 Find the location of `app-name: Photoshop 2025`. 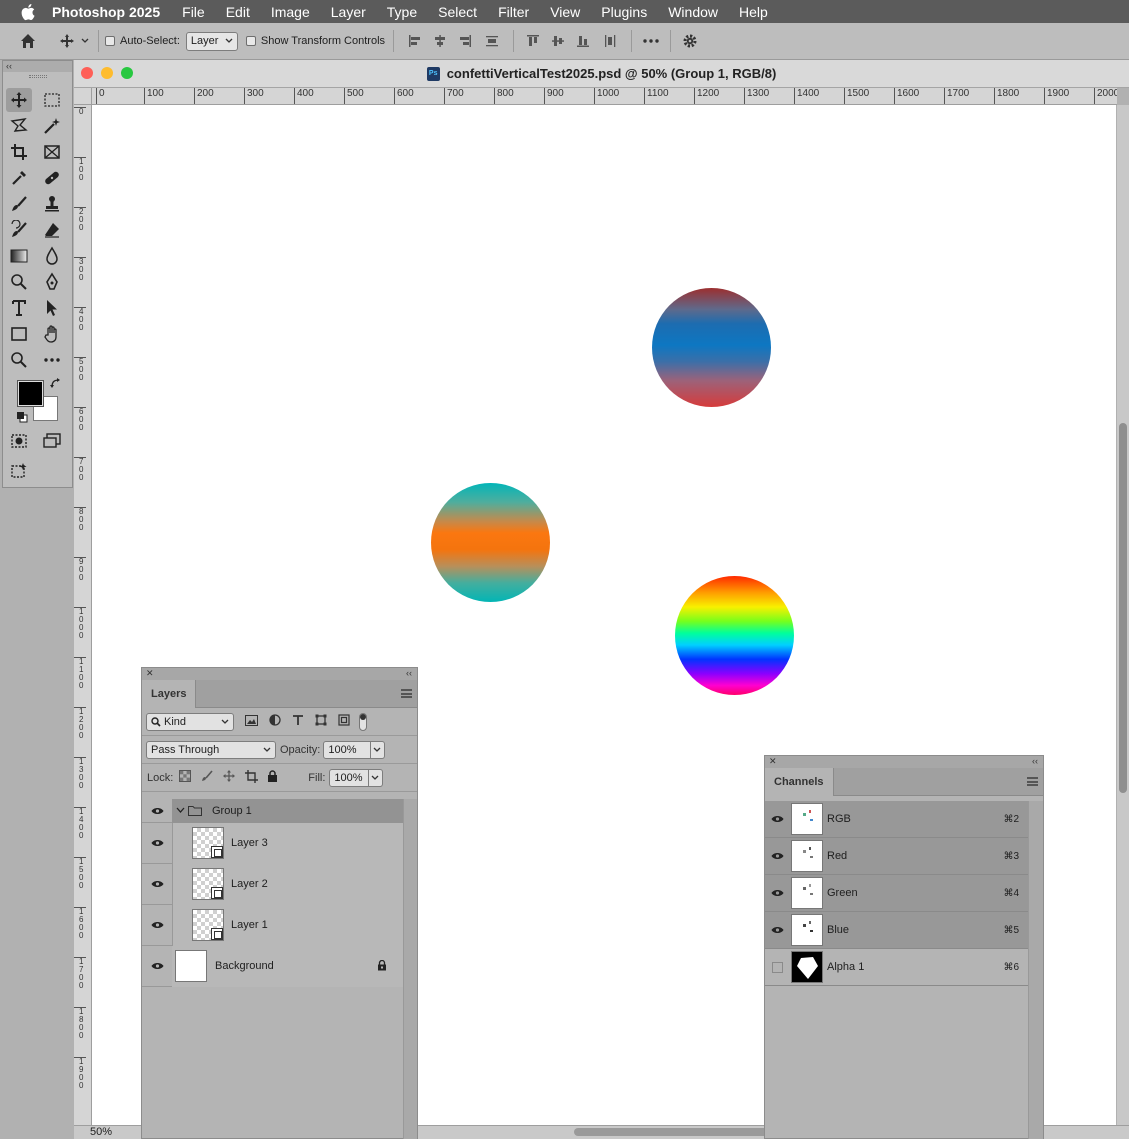

app-name: Photoshop 2025 is located at coordinates (106, 12).